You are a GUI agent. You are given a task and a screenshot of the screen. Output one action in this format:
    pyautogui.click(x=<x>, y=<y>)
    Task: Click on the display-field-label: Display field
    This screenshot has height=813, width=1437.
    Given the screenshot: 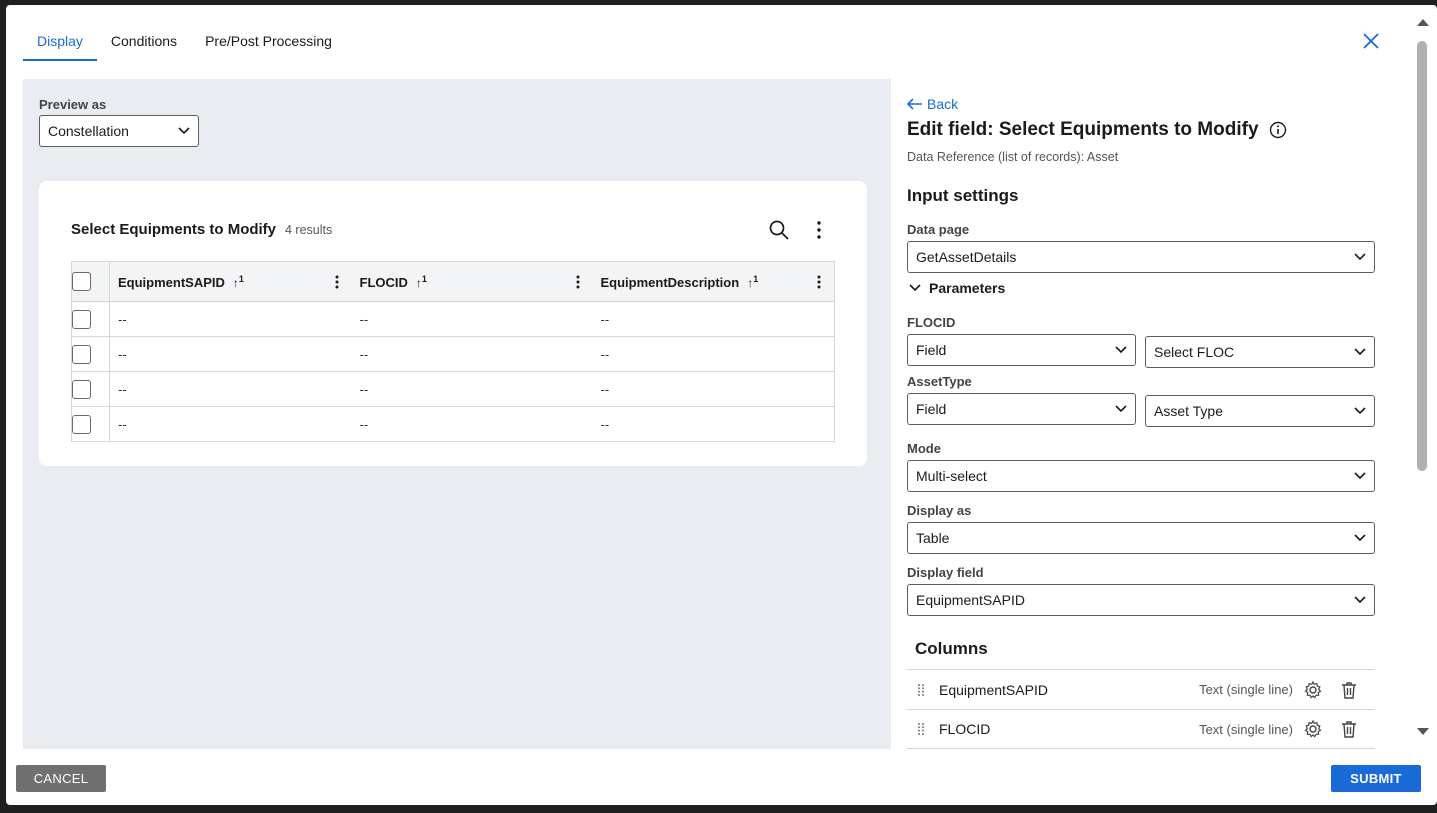 What is the action you would take?
    pyautogui.click(x=945, y=572)
    